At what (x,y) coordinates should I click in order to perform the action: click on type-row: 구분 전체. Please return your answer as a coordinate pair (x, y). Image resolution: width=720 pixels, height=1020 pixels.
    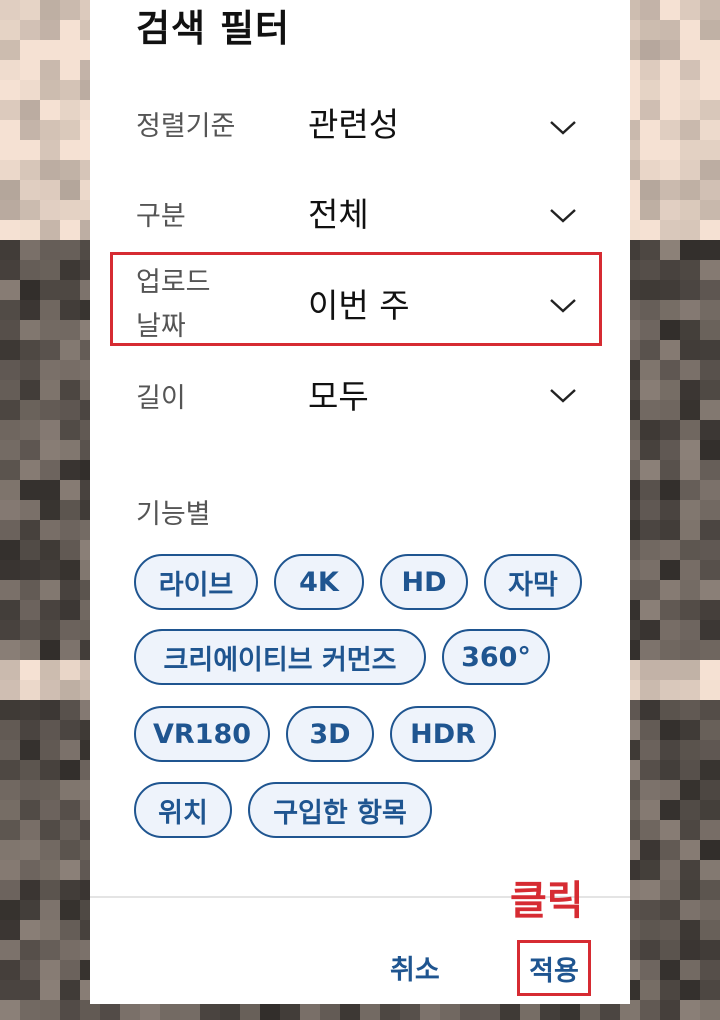
    Looking at the image, I should click on (360, 218).